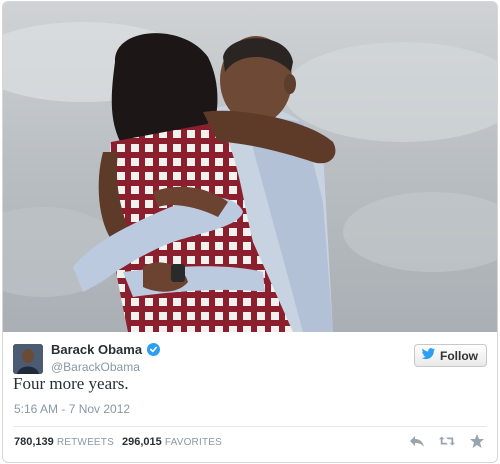 Image resolution: width=500 pixels, height=464 pixels. Describe the element at coordinates (71, 383) in the screenshot. I see `tweet-text: Four more years.` at that location.